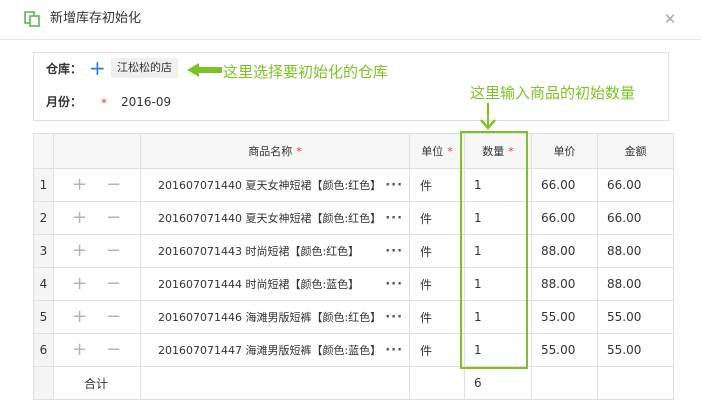 The image size is (701, 405). I want to click on dialog-header: 新增库存初始化 ✕, so click(350, 20).